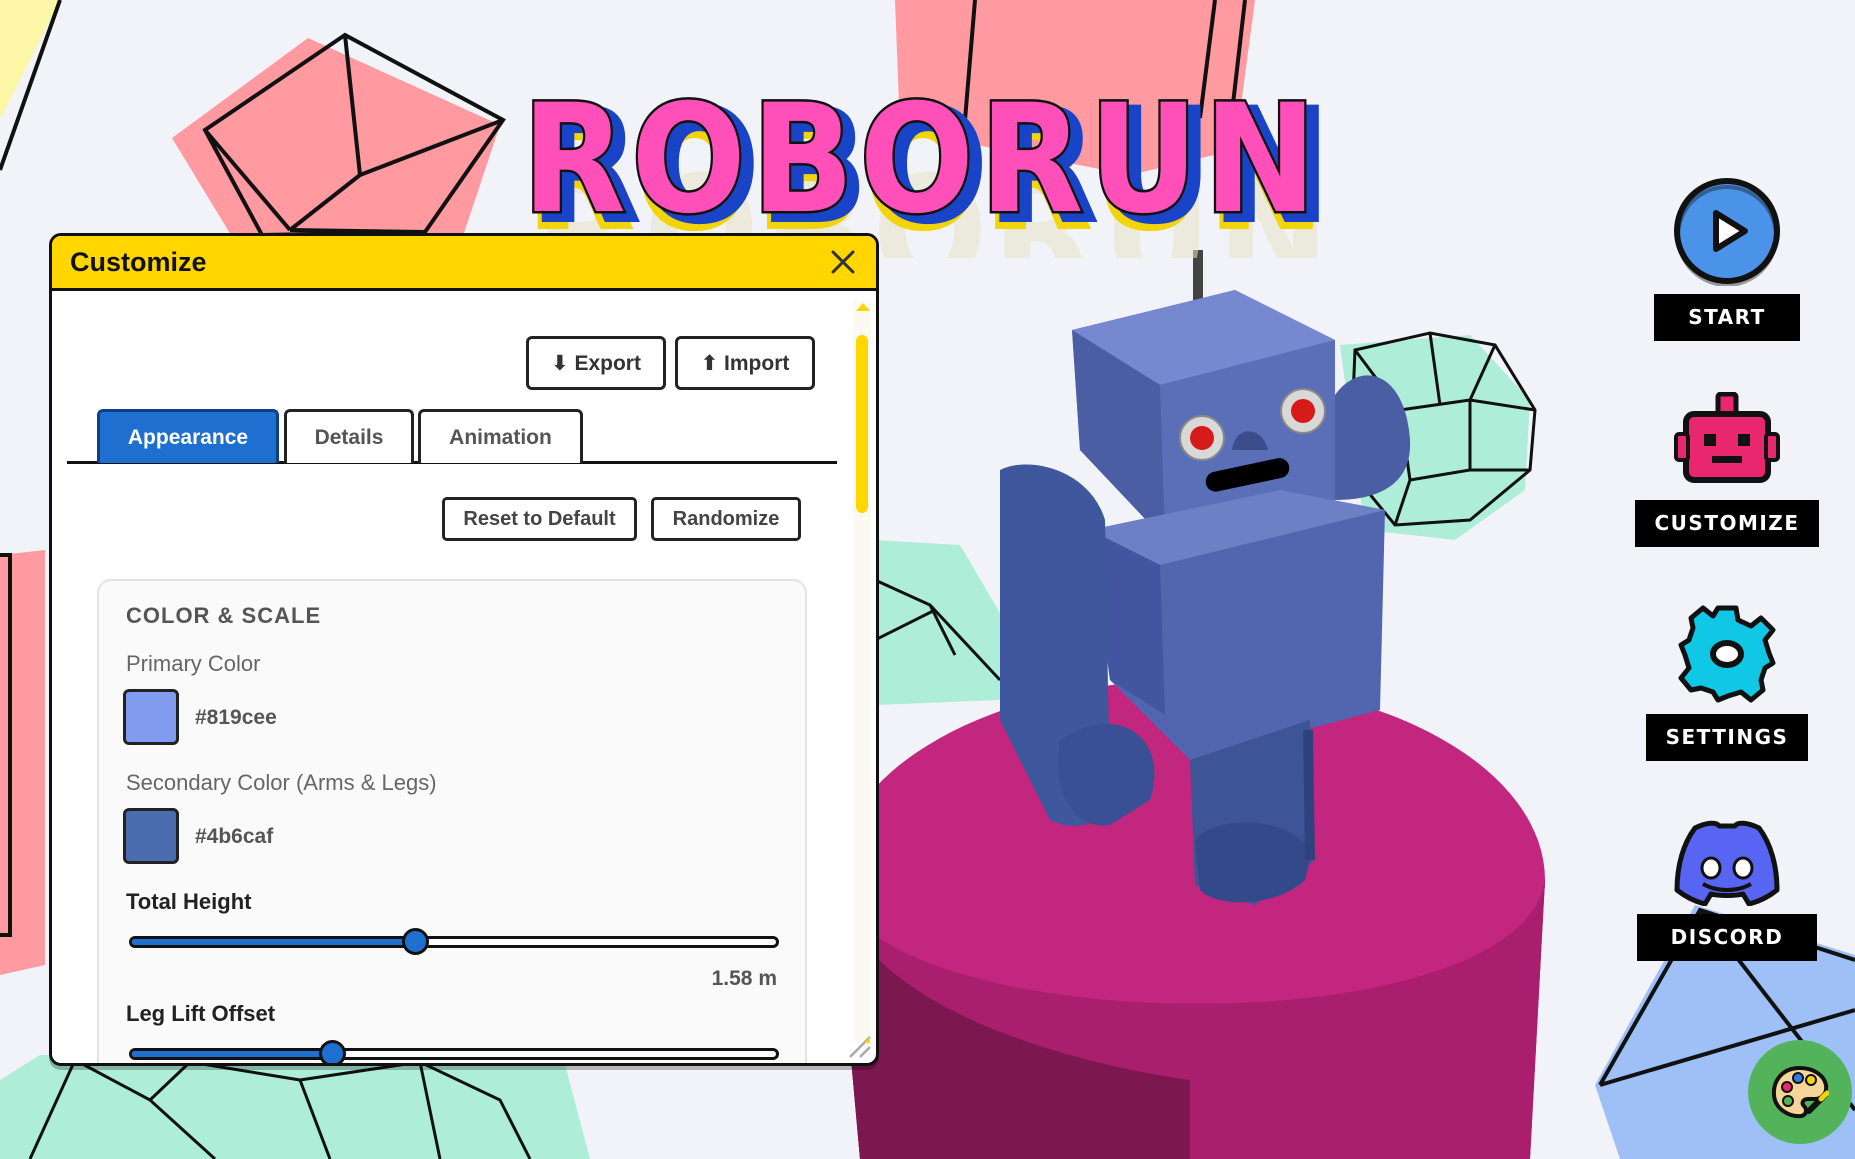  I want to click on leg-lift-slider-thumb, so click(332, 1051).